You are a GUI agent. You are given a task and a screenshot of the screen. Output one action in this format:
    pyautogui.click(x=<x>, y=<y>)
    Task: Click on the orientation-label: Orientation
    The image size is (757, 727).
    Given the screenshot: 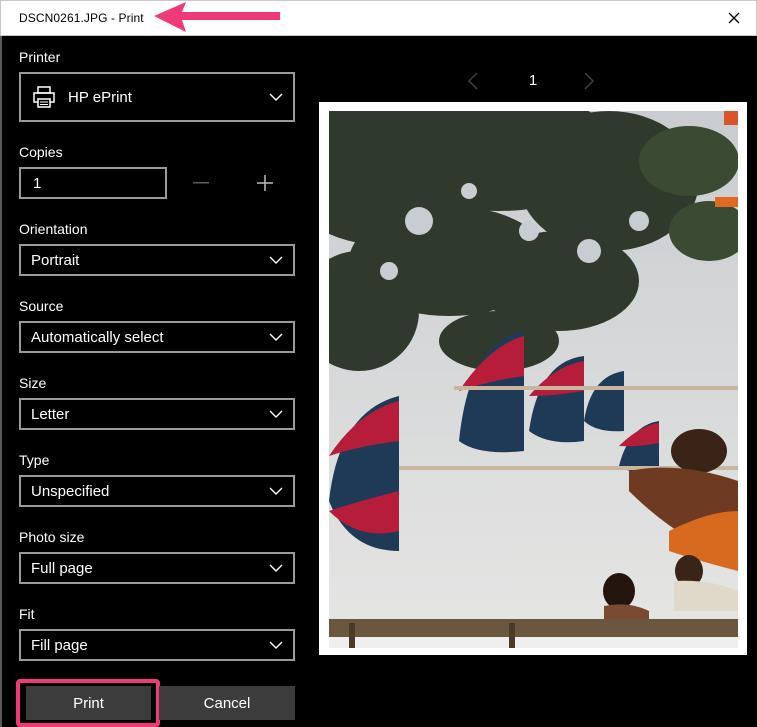 What is the action you would take?
    pyautogui.click(x=53, y=229)
    